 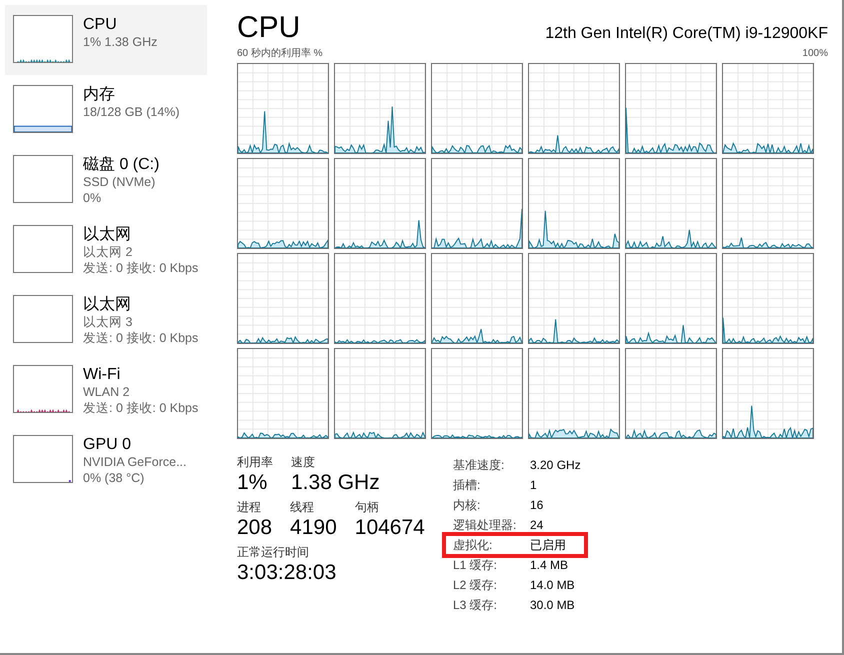 I want to click on sidebar-item: 以太网 以太网 2 发送: 0 接收: 0 Kbps, so click(x=106, y=250).